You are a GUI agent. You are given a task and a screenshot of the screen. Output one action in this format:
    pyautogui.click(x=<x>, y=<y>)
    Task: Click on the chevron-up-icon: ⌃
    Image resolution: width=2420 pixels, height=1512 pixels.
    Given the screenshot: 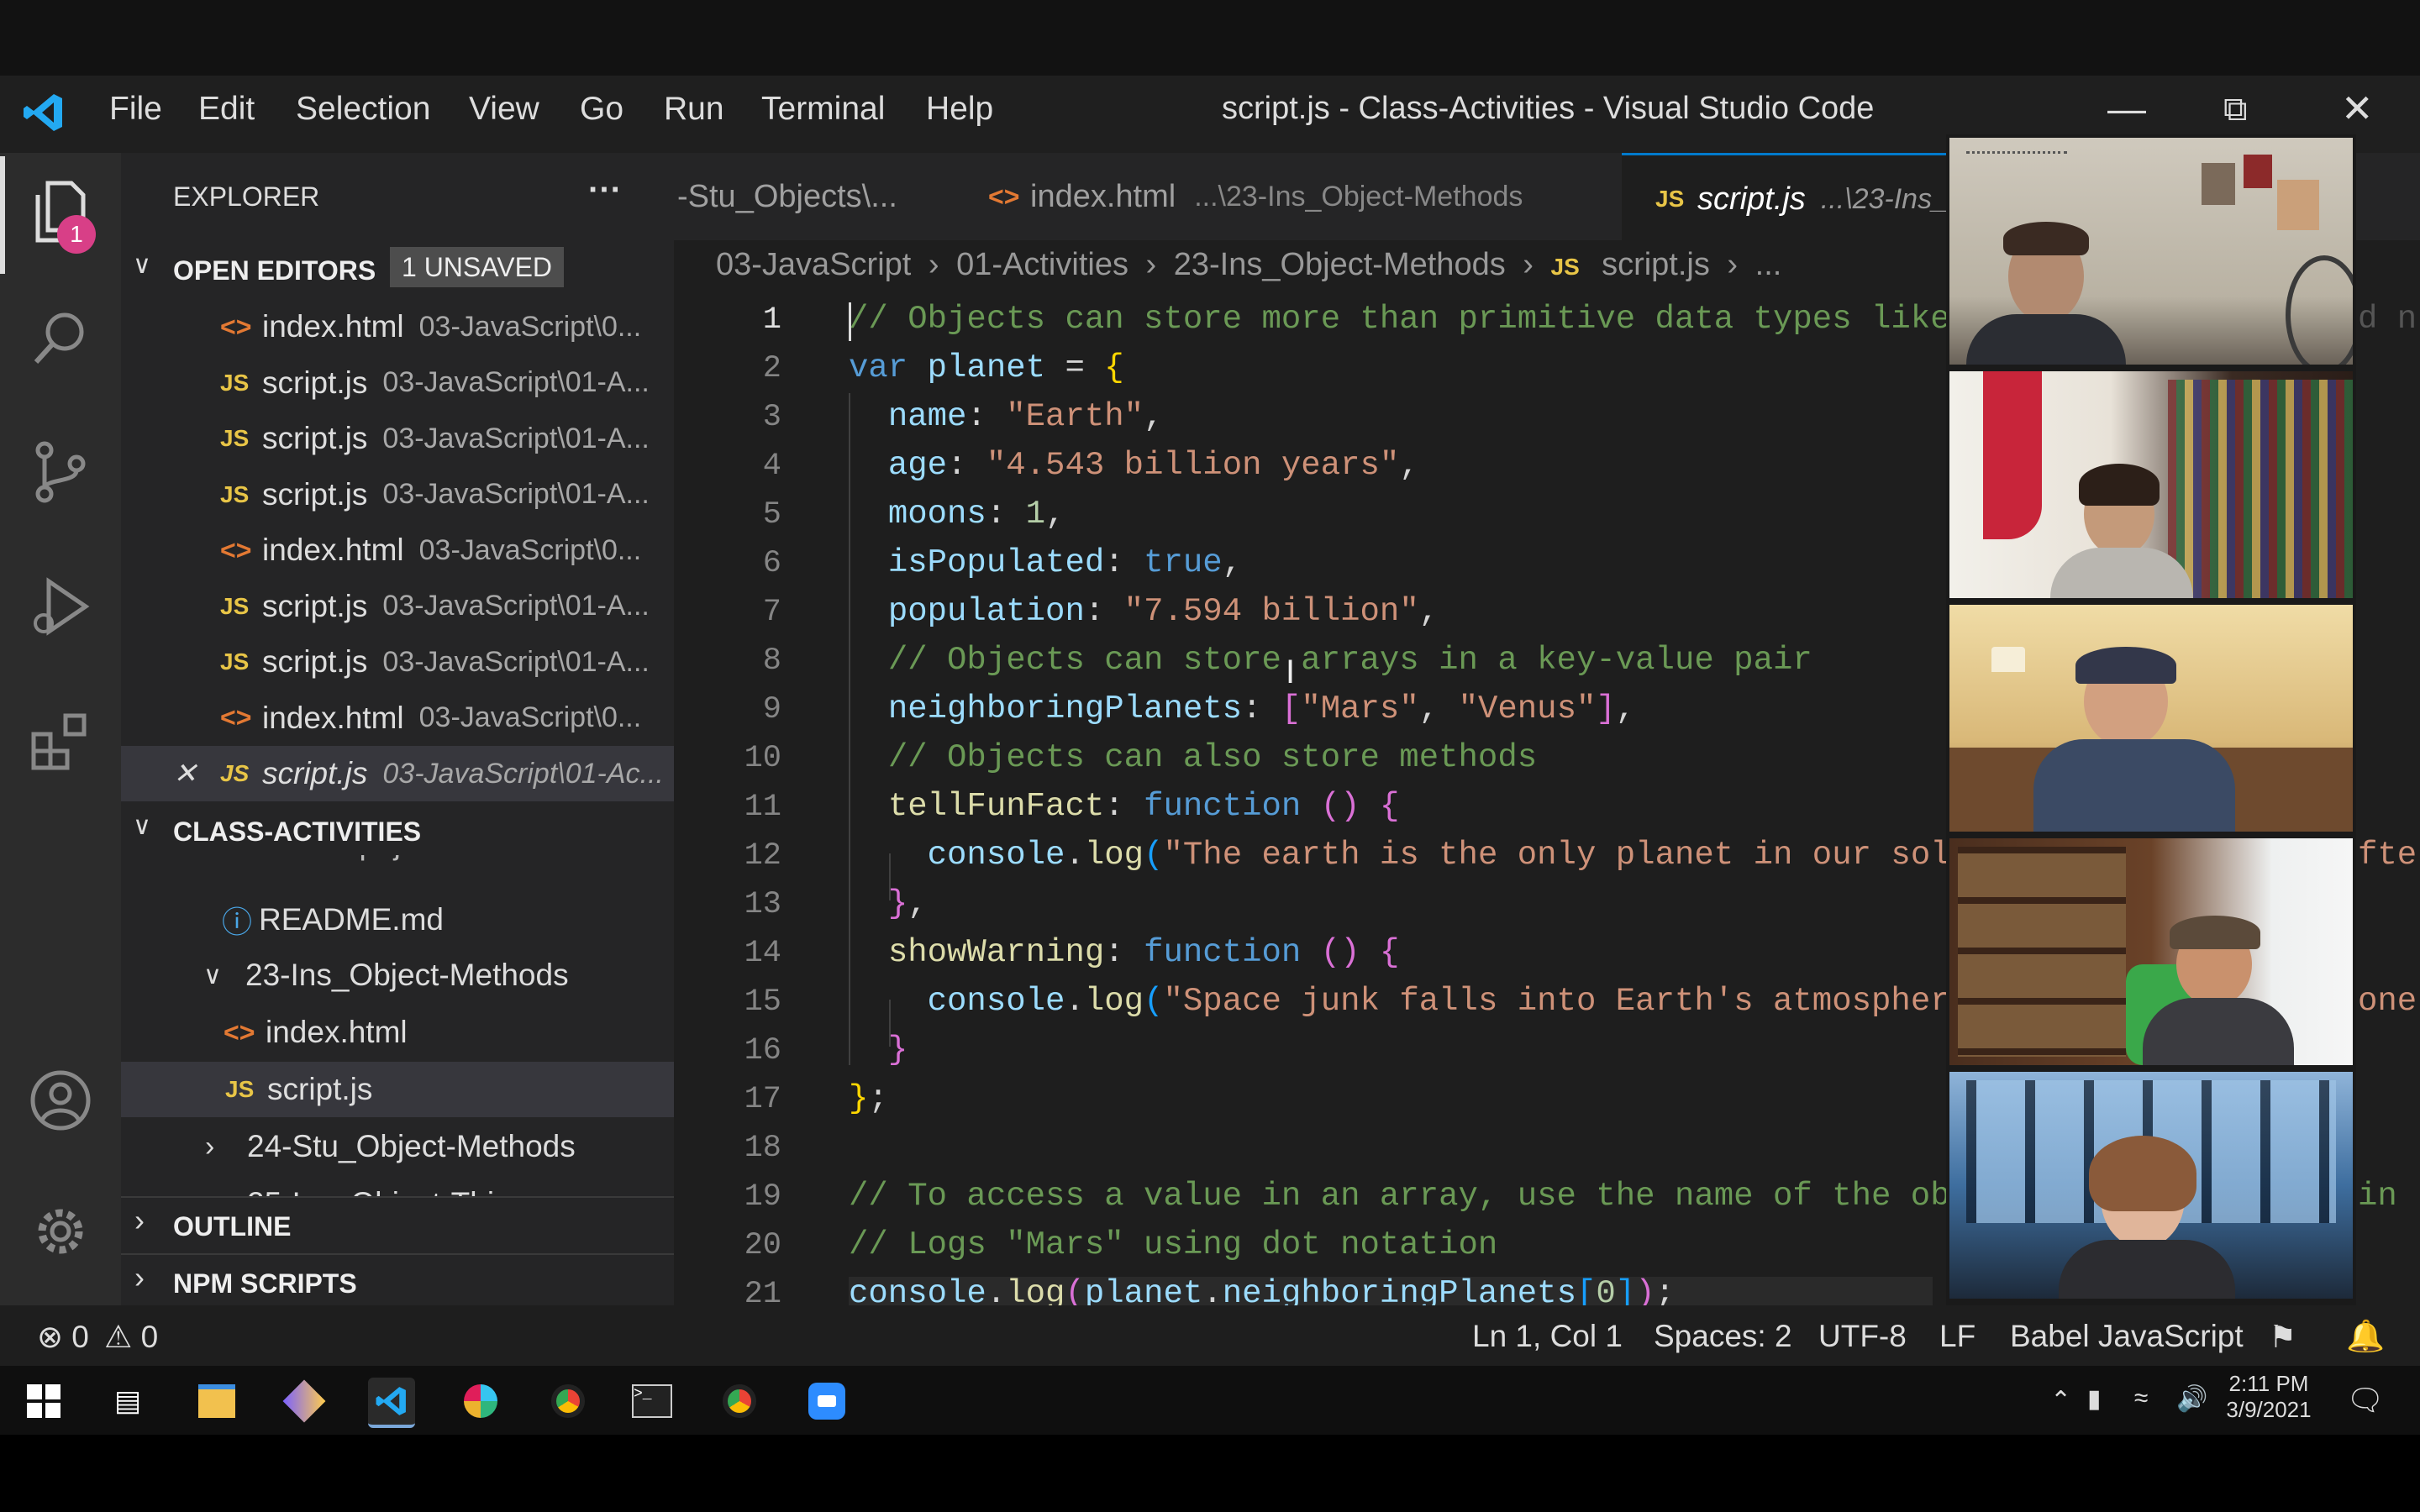 What is the action you would take?
    pyautogui.click(x=2060, y=1400)
    